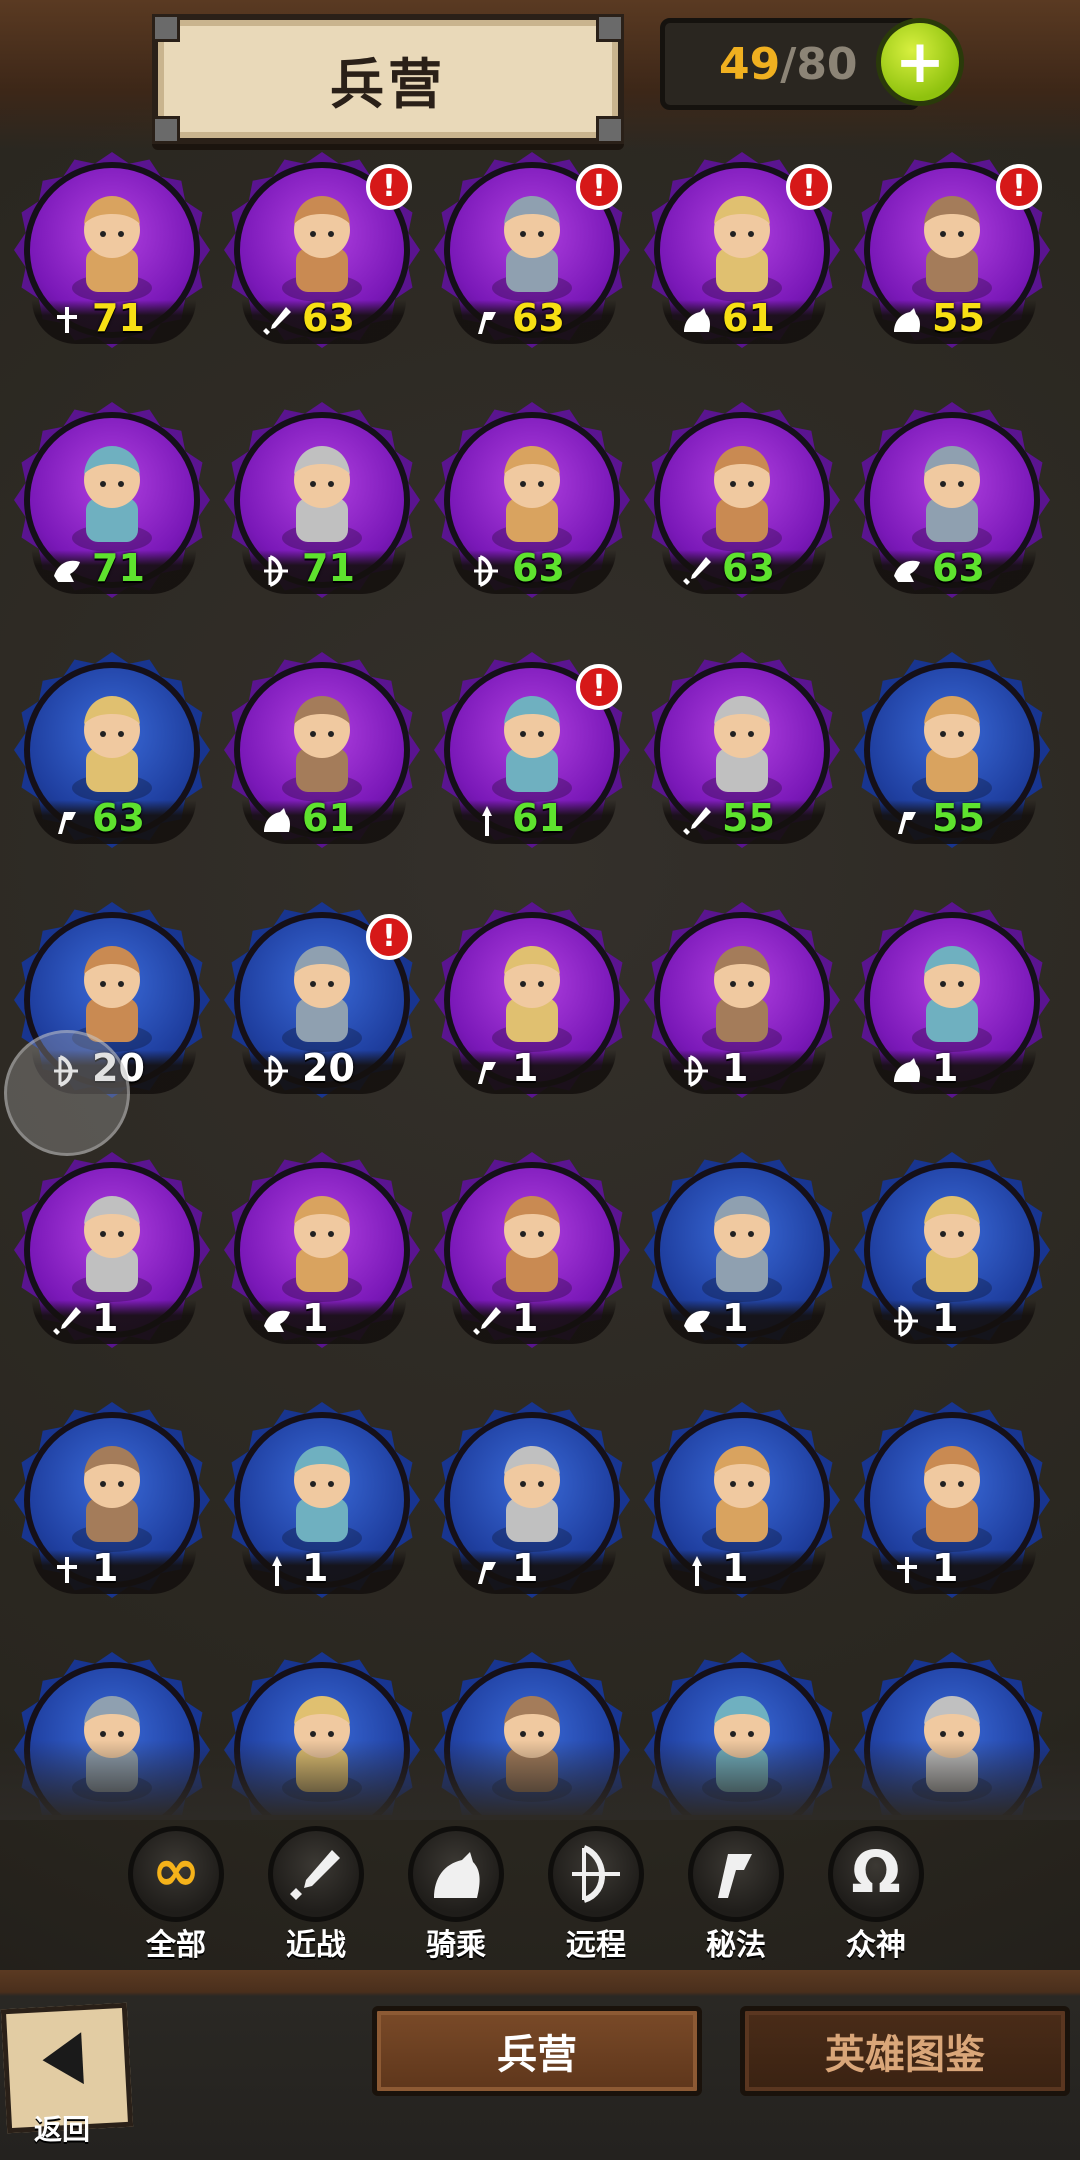 Image resolution: width=1080 pixels, height=2160 pixels. Describe the element at coordinates (316, 1896) in the screenshot. I see `filter-sword: 近战` at that location.